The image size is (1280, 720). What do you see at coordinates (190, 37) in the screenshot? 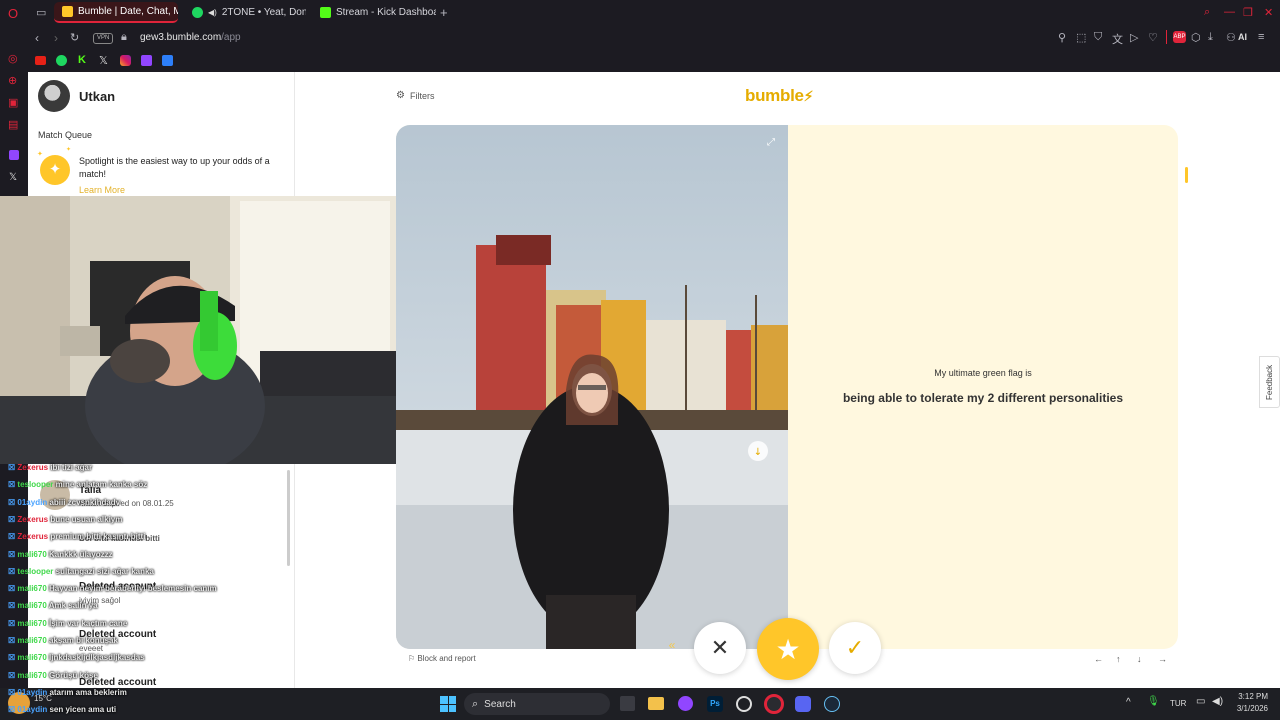
I see `url-field: gew3.bumble.com/app` at bounding box center [190, 37].